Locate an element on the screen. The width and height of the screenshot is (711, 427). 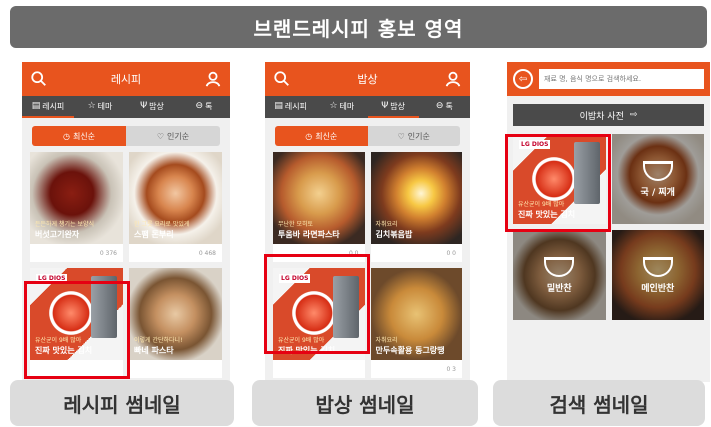
food-image: 한 그릇 요리로 맛있게 스팸 돈부리 is located at coordinates (175, 198).